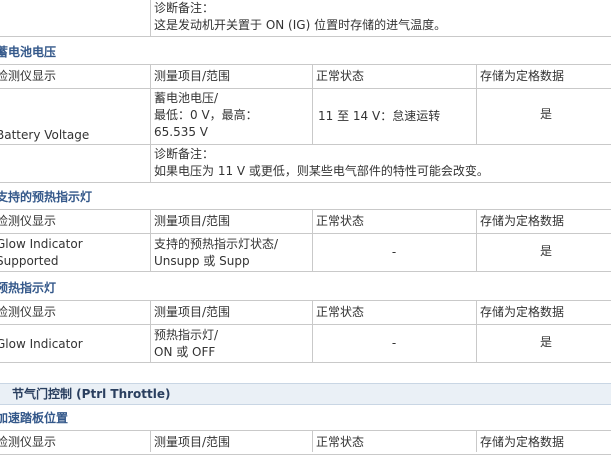 This screenshot has height=455, width=611. I want to click on section-title-battery: 蓄电池电压, so click(28, 52).